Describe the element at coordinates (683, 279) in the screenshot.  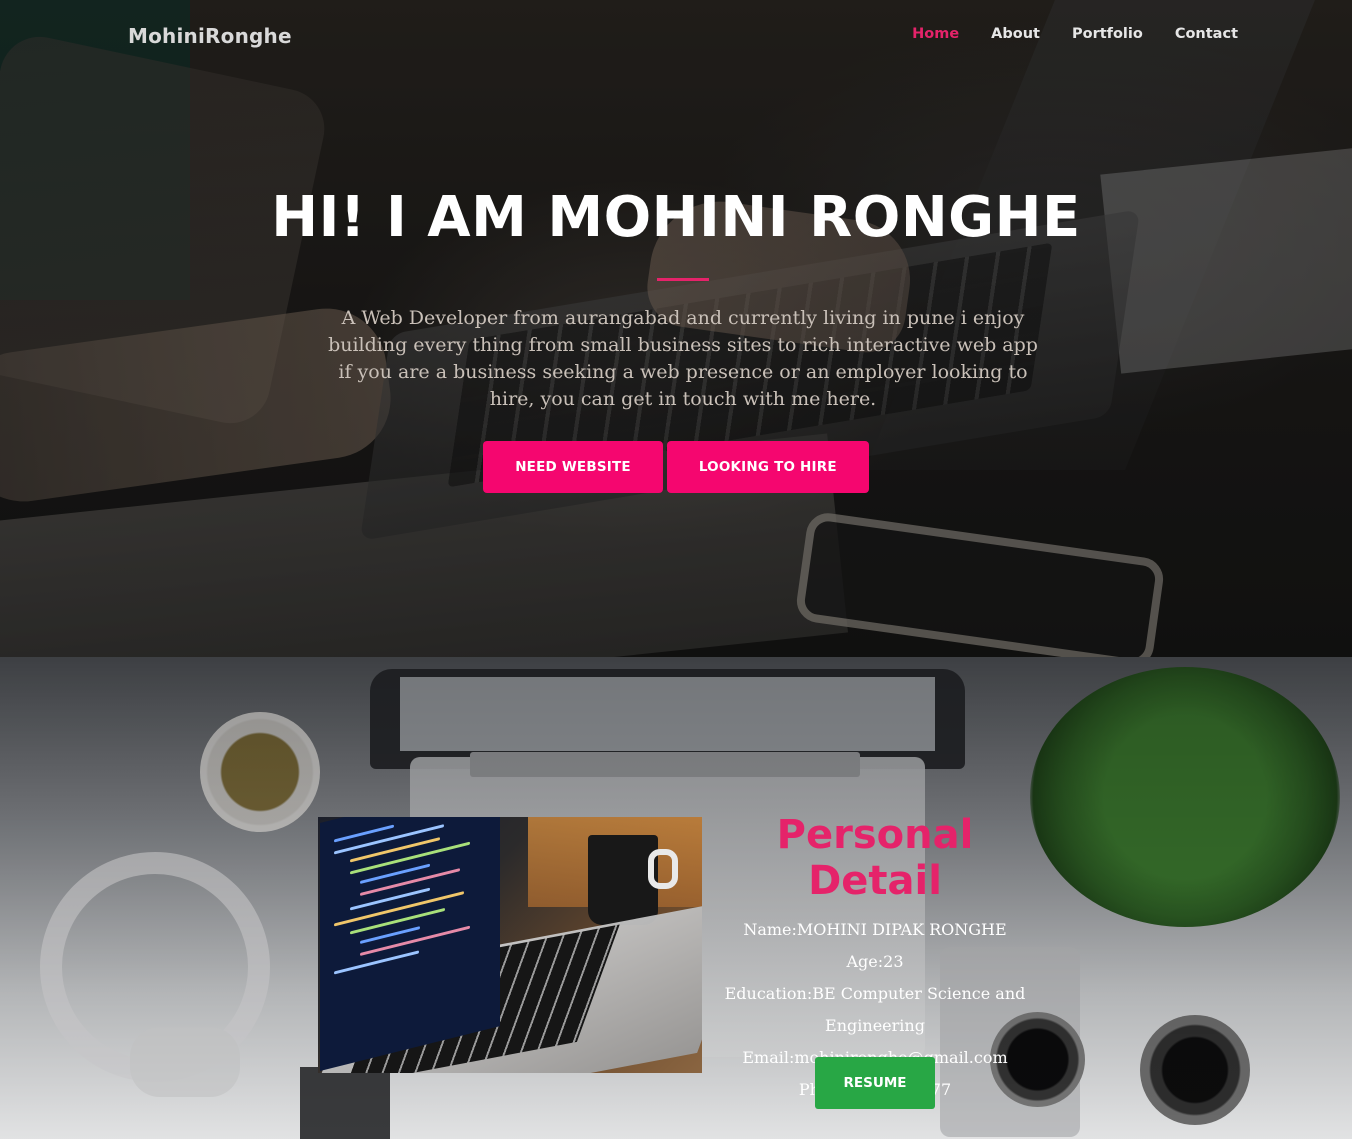
I see `hero-divider` at that location.